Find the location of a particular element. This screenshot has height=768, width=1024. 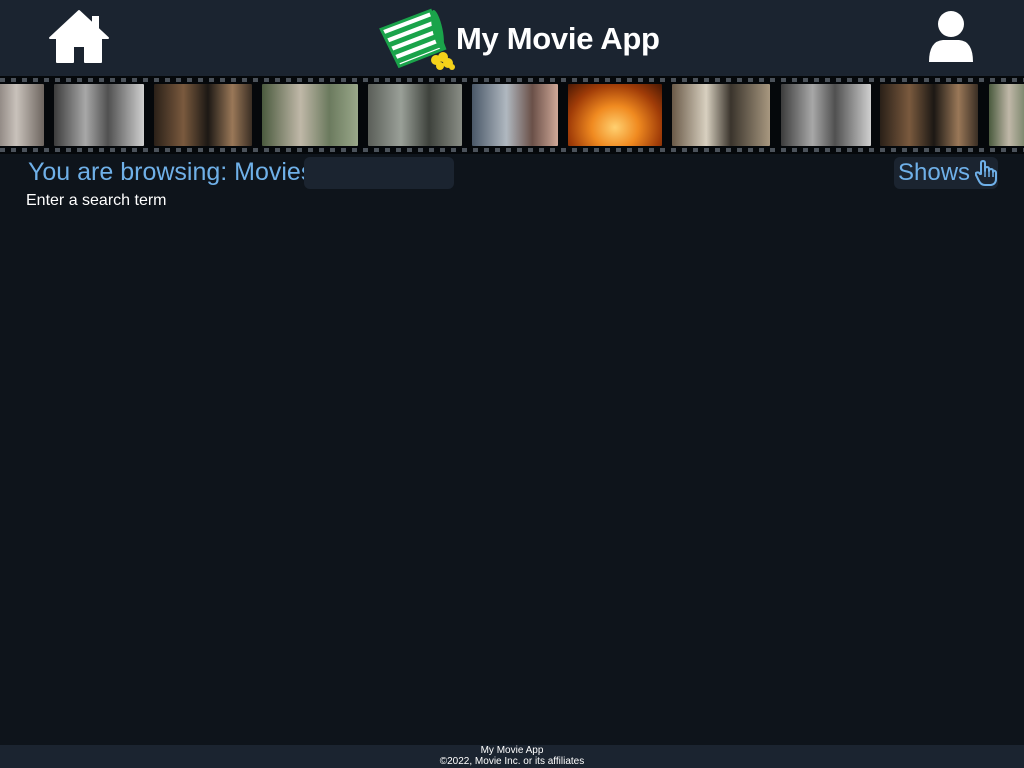

app-header: My Movie App is located at coordinates (512, 38).